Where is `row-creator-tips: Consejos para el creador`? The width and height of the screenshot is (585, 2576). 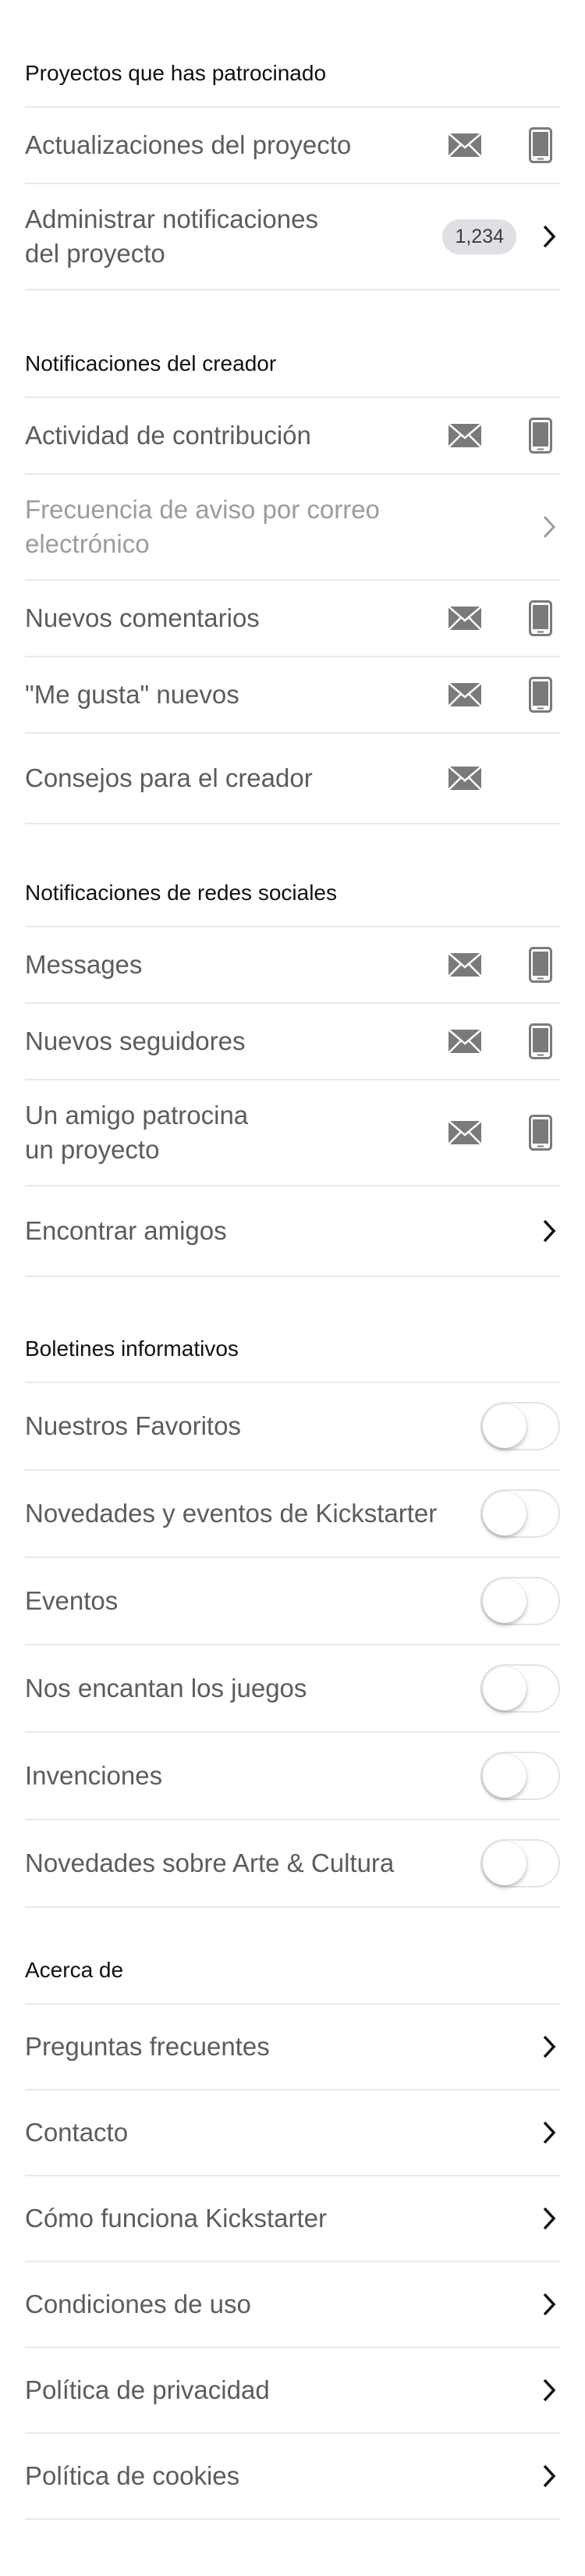
row-creator-tips: Consejos para el creador is located at coordinates (293, 779).